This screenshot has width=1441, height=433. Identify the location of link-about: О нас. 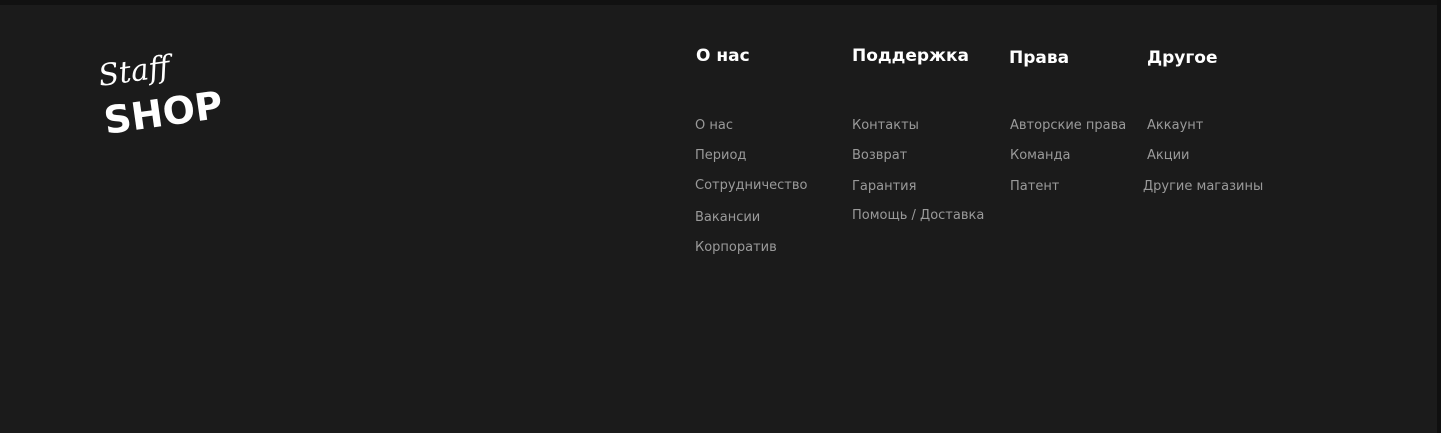
(714, 126).